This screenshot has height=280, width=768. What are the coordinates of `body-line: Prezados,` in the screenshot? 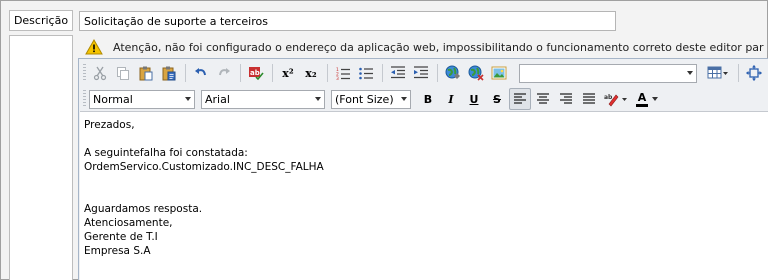 It's located at (109, 125).